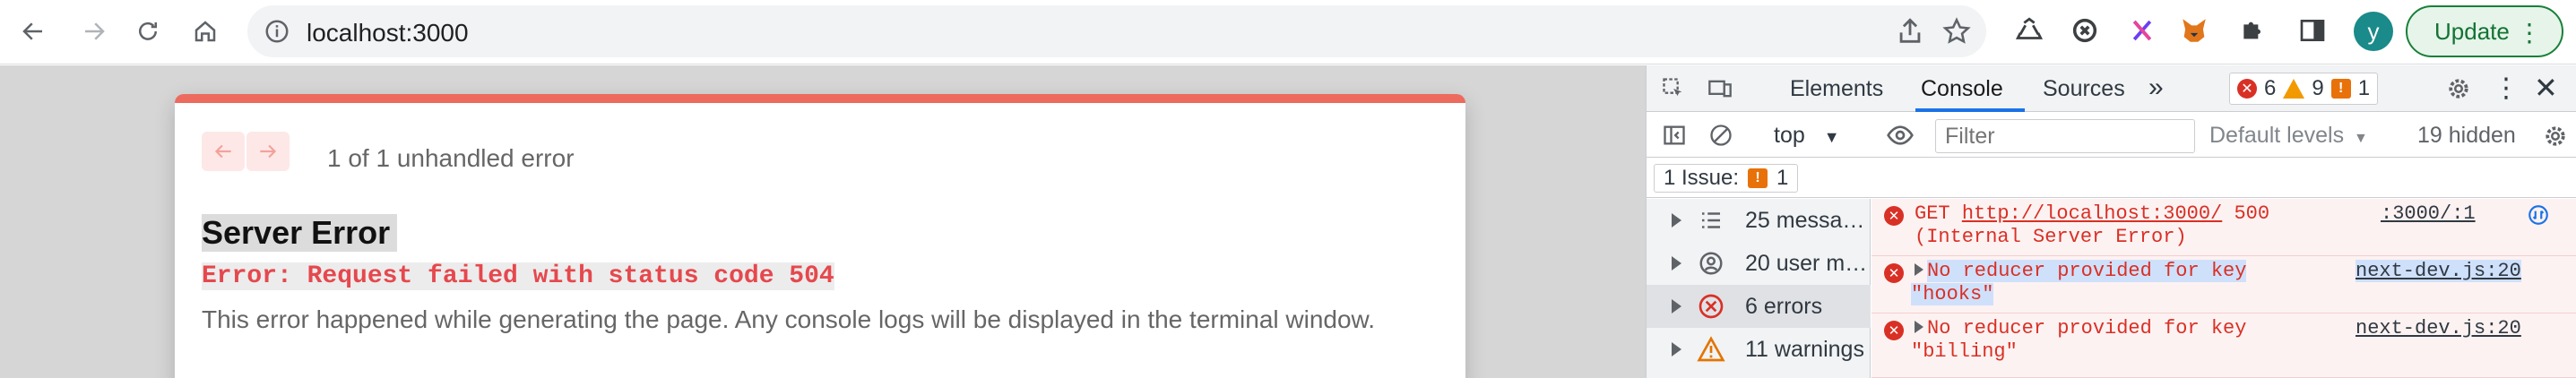  What do you see at coordinates (1711, 306) in the screenshot?
I see `error-circle-icon` at bounding box center [1711, 306].